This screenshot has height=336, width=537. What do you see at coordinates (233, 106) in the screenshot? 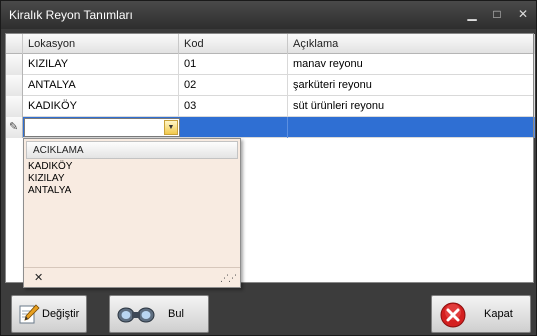
I see `cell-kod: 03` at bounding box center [233, 106].